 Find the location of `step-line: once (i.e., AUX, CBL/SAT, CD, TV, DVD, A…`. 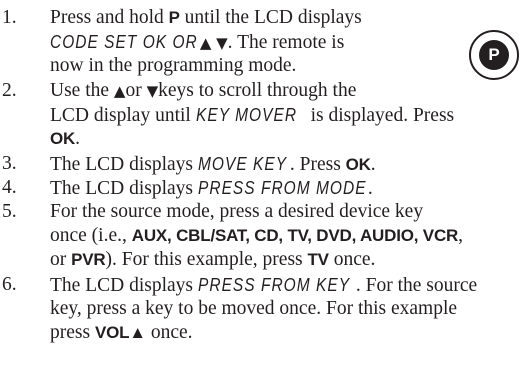

step-line: once (i.e., AUX, CBL/SAT, CD, TV, DVD, A… is located at coordinates (256, 236).